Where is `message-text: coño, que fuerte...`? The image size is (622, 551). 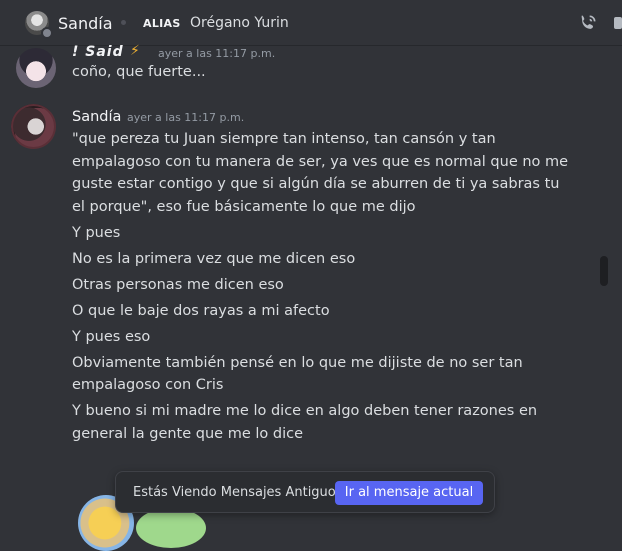 message-text: coño, que fuerte... is located at coordinates (139, 72).